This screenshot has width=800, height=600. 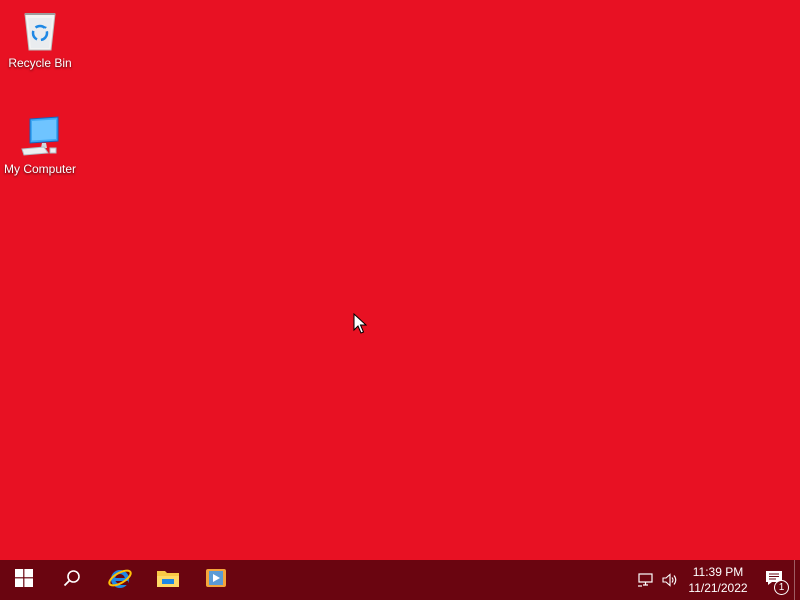 I want to click on internet-explorer-icon, so click(x=120, y=580).